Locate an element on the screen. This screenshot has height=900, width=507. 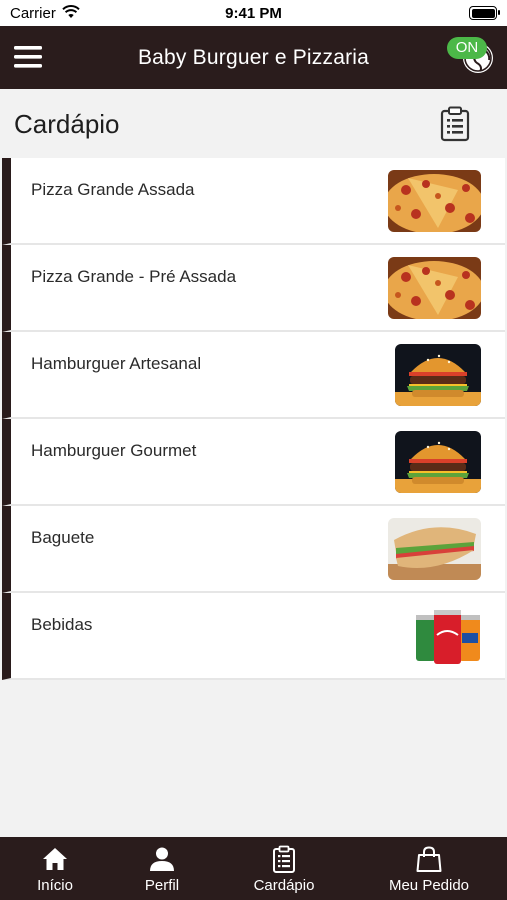
clock: 9:41 PM is located at coordinates (253, 13).